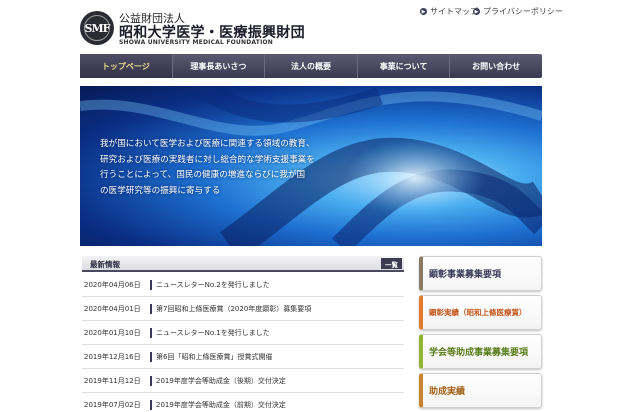  I want to click on nav-item-overview: 法人の概要, so click(310, 66).